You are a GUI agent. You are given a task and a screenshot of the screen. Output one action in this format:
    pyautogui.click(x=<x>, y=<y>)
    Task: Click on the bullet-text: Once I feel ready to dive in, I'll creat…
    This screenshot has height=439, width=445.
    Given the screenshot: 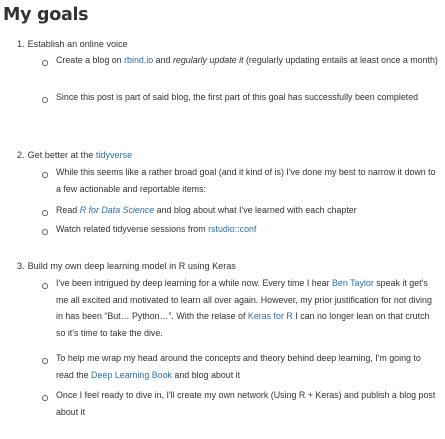 What is the action you would take?
    pyautogui.click(x=246, y=403)
    